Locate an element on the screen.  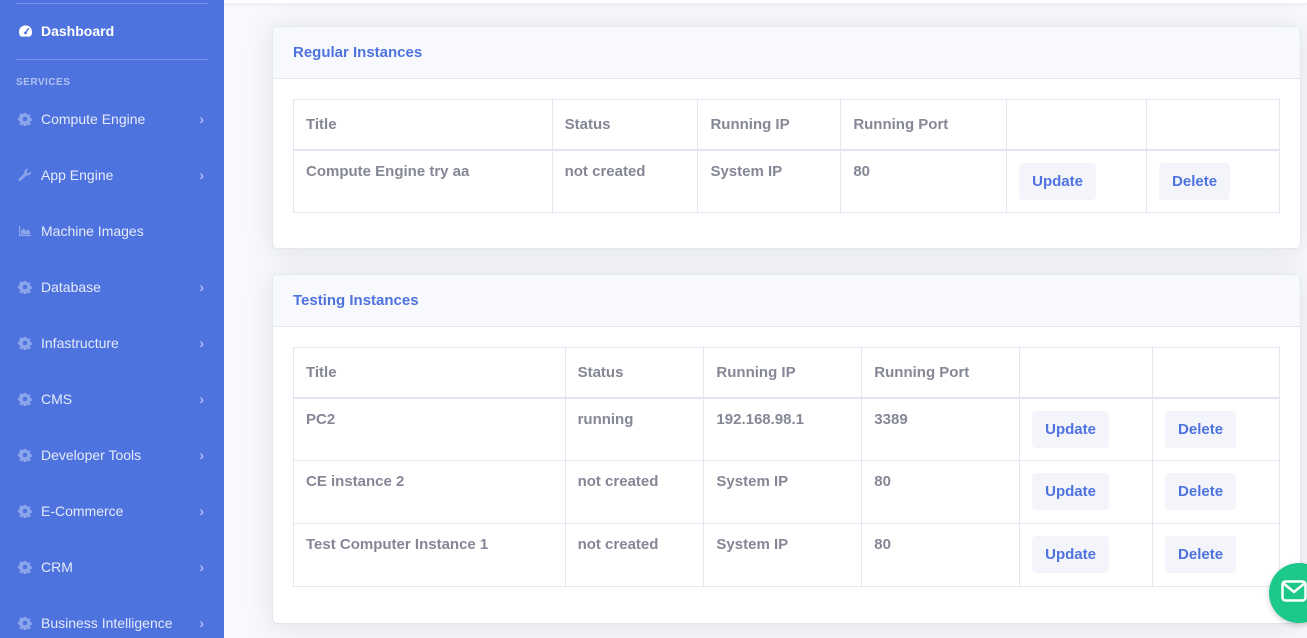
cell-title: CE instance 2 is located at coordinates (429, 492).